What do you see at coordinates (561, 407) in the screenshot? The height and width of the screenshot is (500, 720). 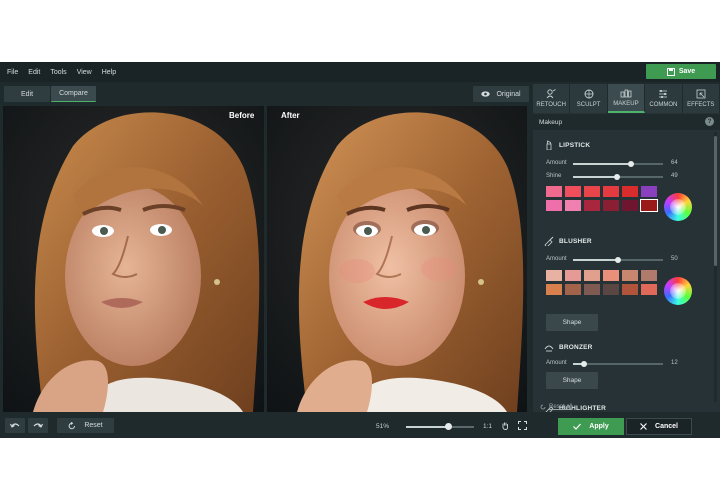 I see `reset-all-label: Reset all` at bounding box center [561, 407].